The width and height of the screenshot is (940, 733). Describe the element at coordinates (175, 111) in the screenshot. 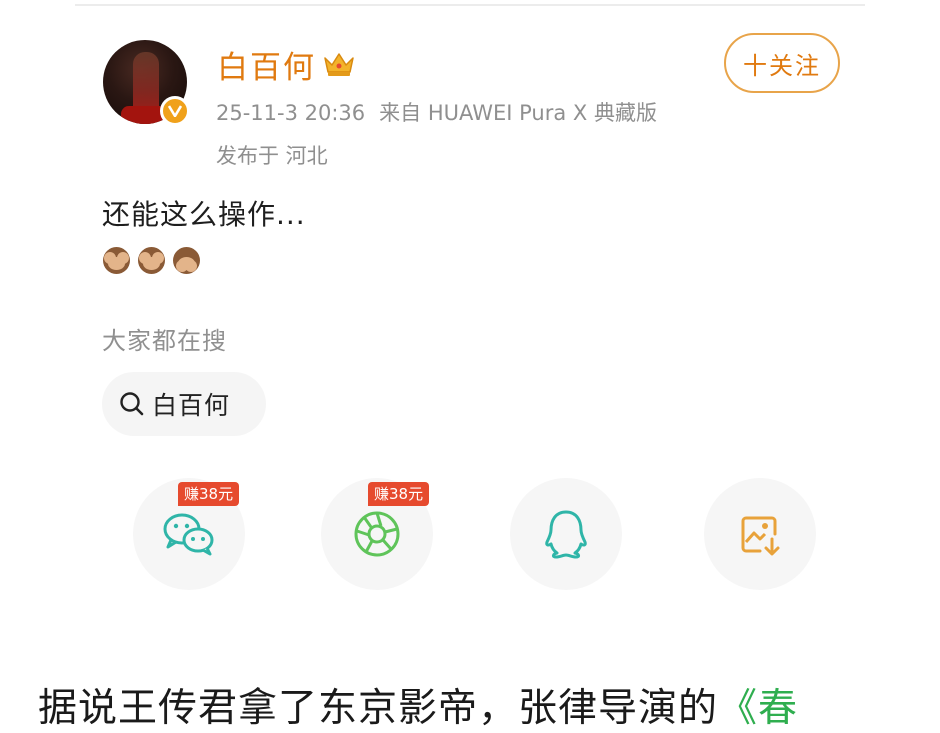

I see `verified-badge-icon` at that location.